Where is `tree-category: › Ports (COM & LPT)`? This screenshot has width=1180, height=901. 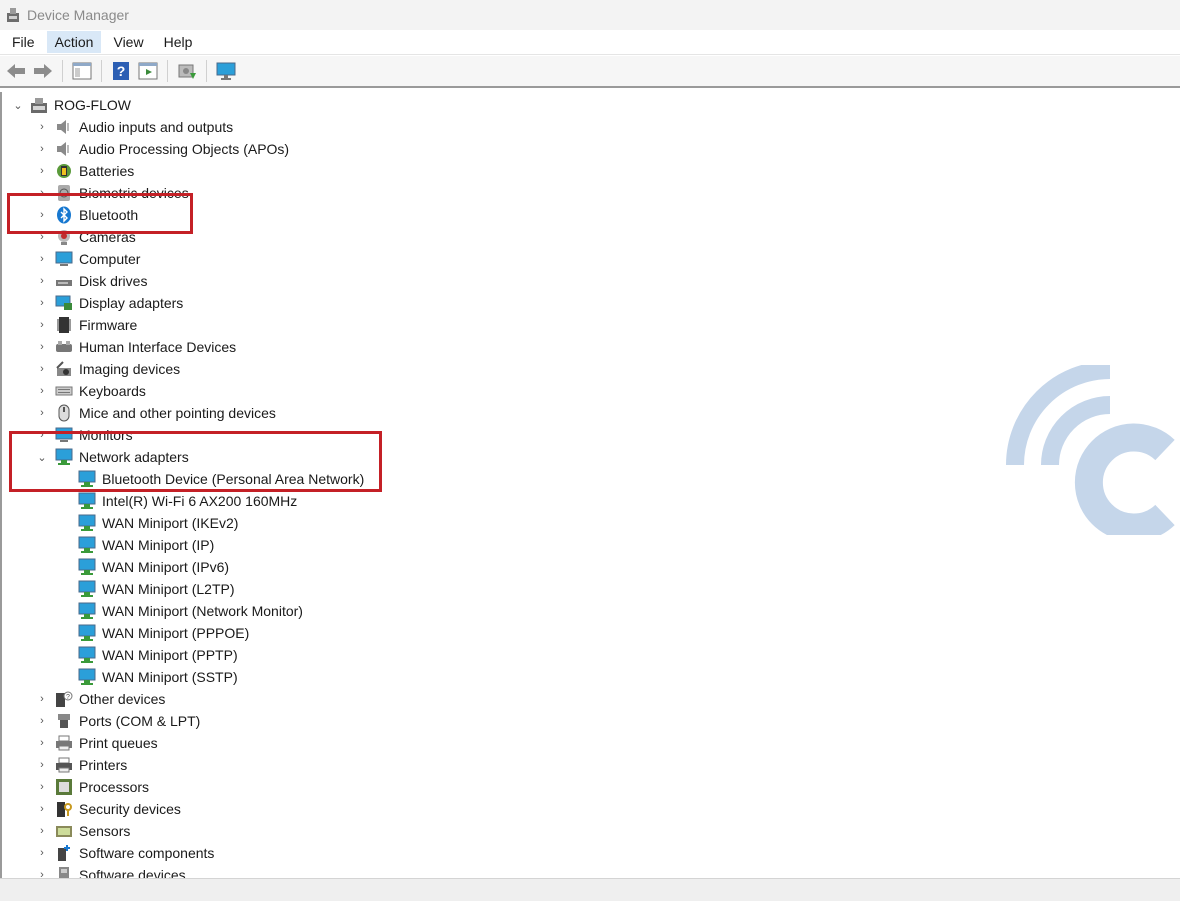
tree-category: › Ports (COM & LPT) is located at coordinates (118, 721).